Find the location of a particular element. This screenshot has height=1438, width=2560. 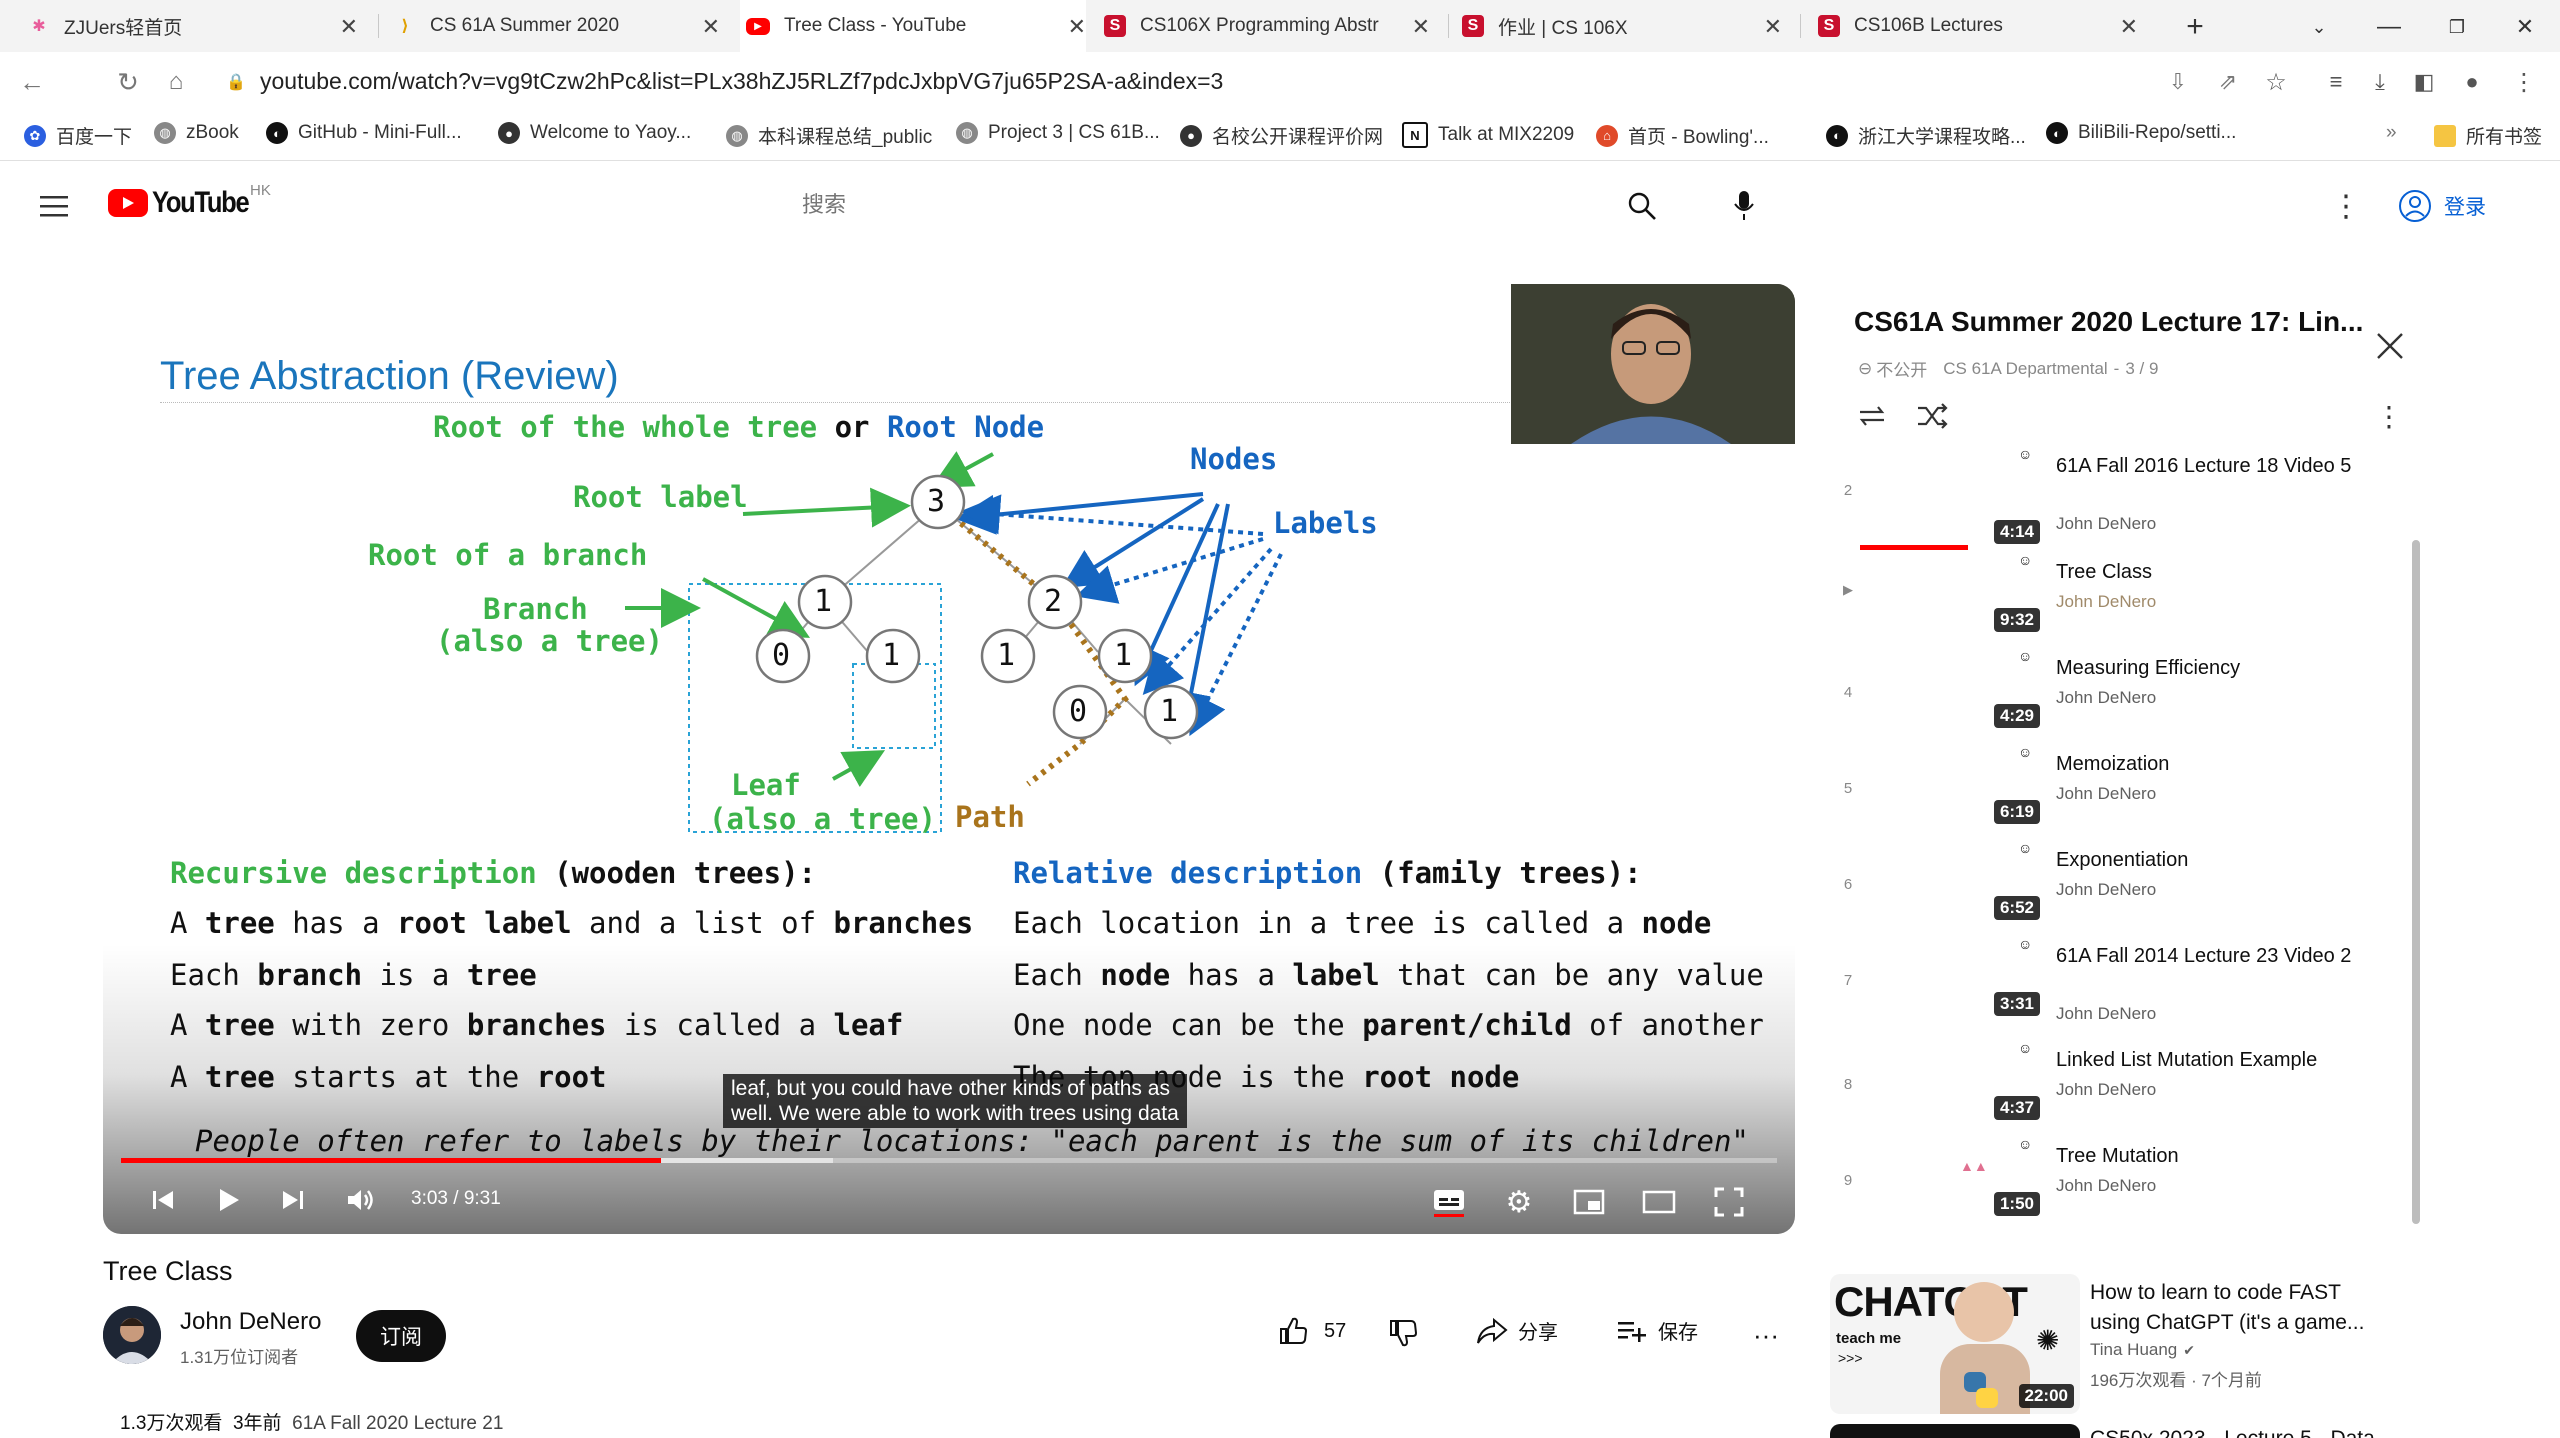

new-tab-plus-icon: + is located at coordinates (2195, 27).